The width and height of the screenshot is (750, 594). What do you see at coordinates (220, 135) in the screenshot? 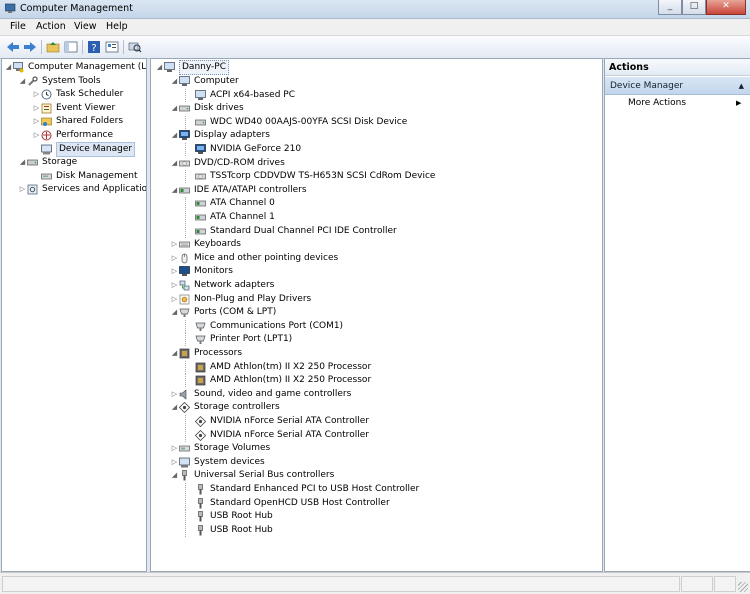
I see `device-category: ◢ Display adapters` at bounding box center [220, 135].